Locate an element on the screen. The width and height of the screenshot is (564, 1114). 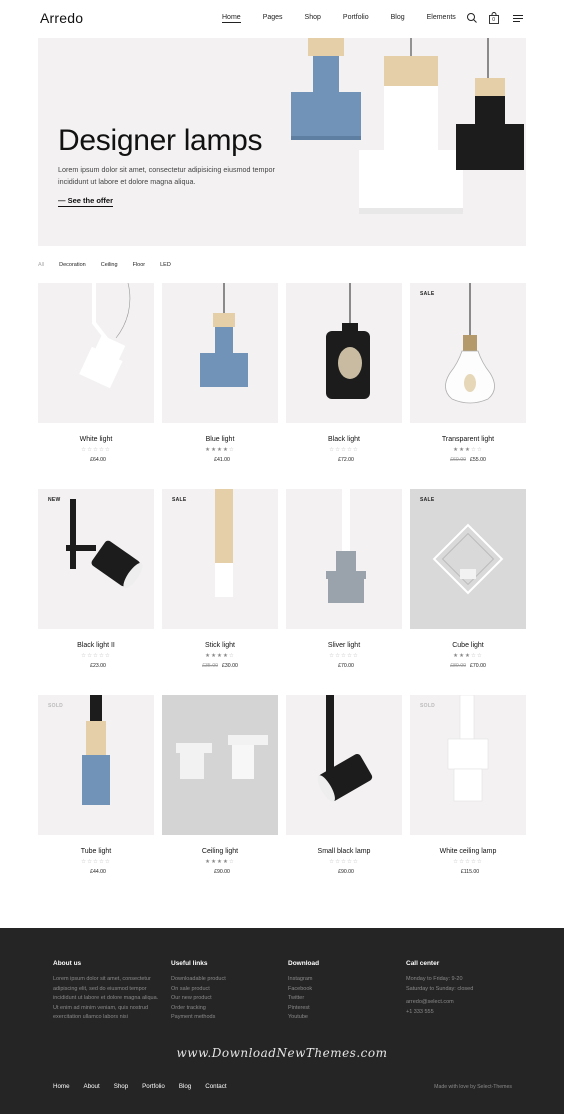
category-filters: All Decoration Ceiling Floor LED is located at coordinates (112, 265).